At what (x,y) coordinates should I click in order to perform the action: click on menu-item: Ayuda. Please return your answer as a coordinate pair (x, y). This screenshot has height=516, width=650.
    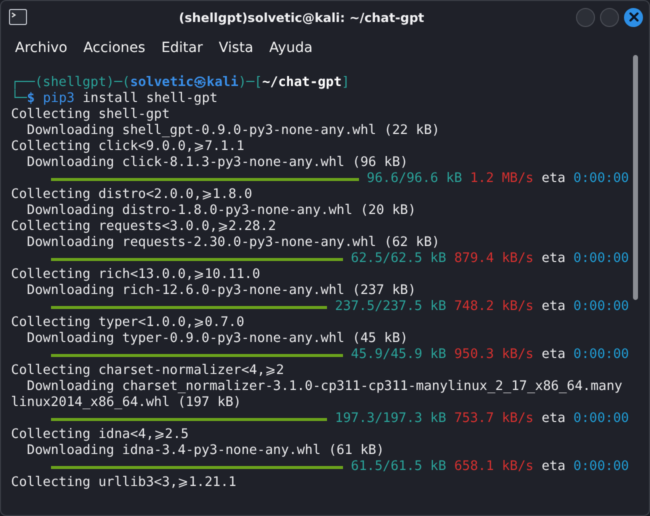
    Looking at the image, I should click on (291, 48).